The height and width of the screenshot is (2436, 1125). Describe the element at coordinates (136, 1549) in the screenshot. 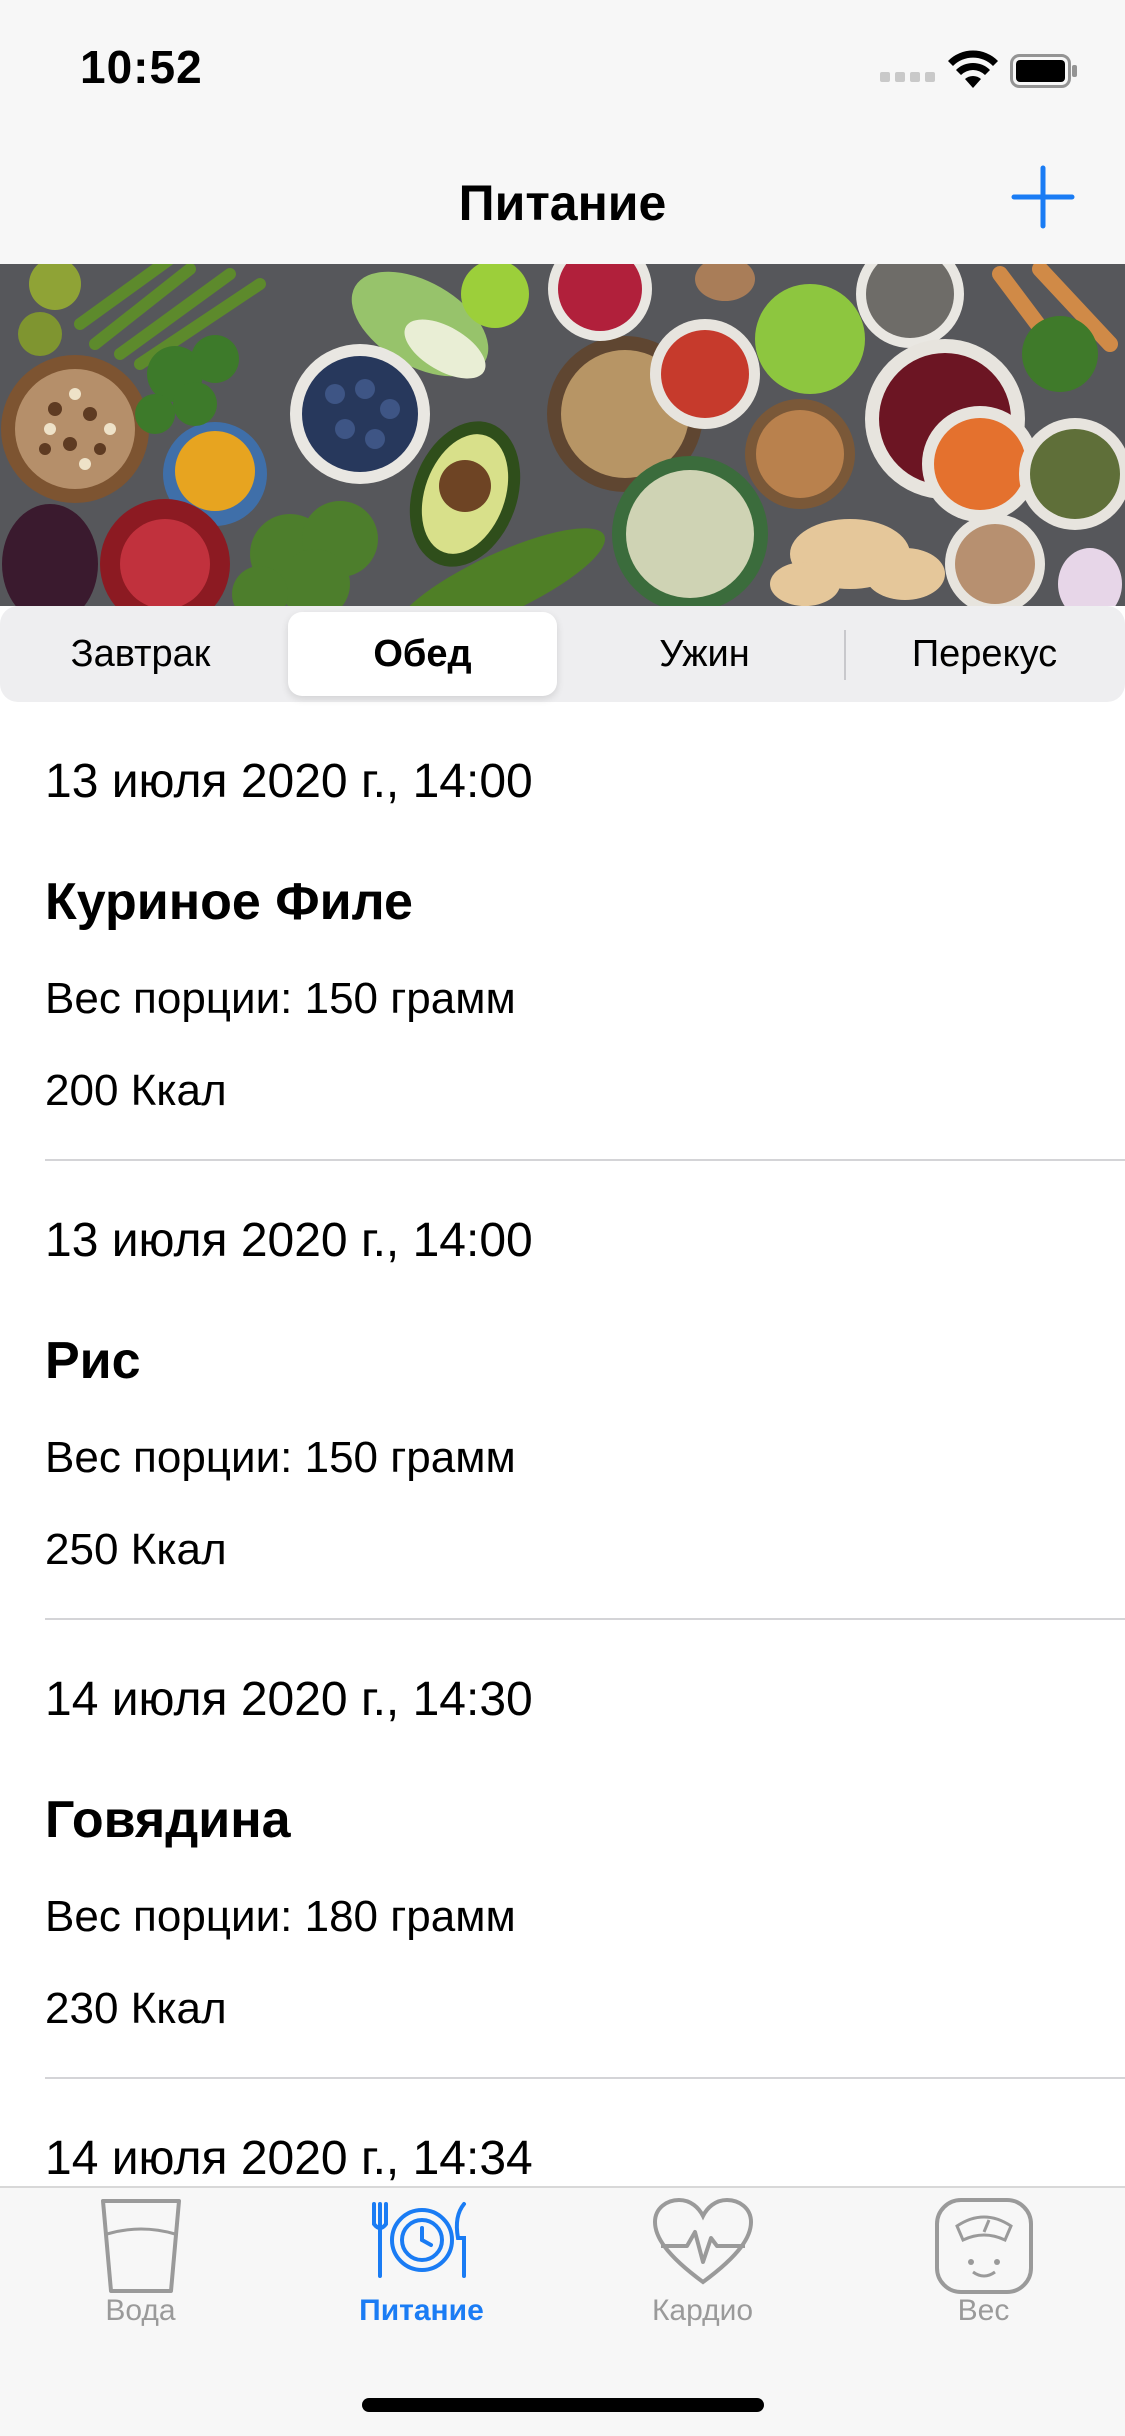

I see `entry-calories: 250 Ккал` at that location.